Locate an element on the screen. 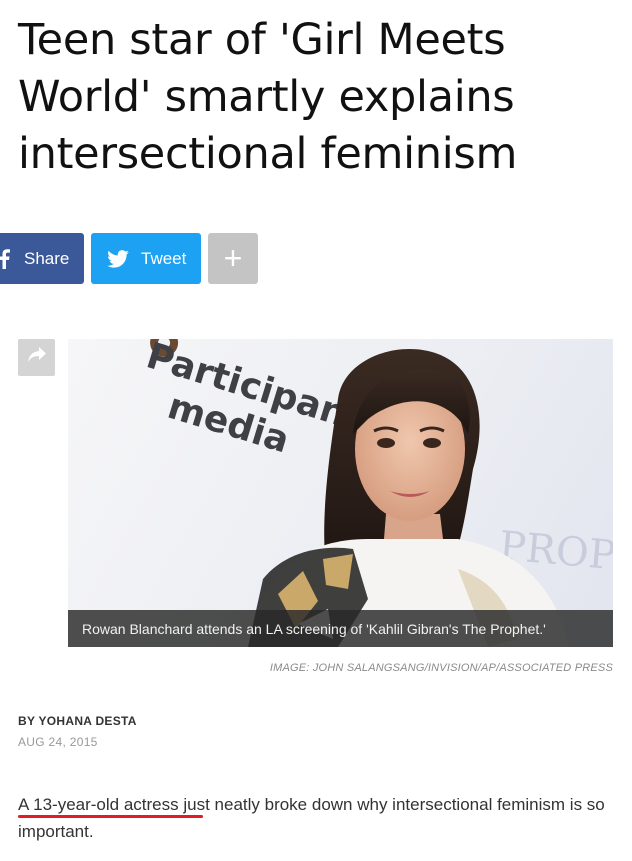  twitter-icon is located at coordinates (119, 258).